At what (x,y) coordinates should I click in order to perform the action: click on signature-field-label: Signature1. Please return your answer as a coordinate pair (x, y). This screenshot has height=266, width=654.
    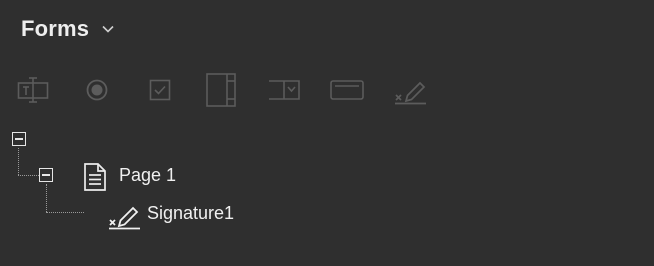
    Looking at the image, I should click on (191, 213).